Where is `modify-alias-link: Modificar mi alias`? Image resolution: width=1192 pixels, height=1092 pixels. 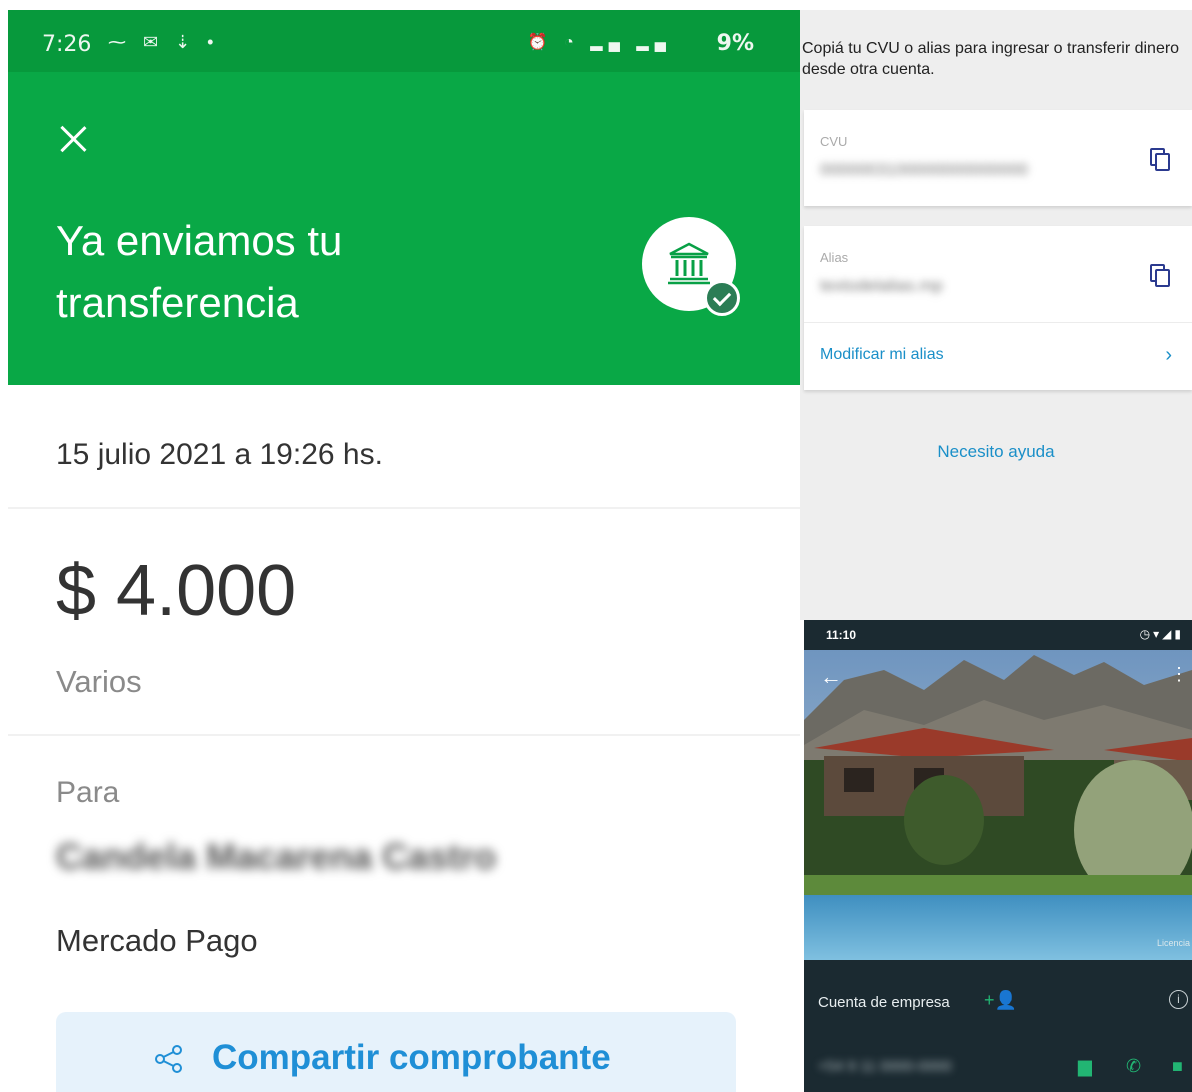
modify-alias-link: Modificar mi alias is located at coordinates (882, 355).